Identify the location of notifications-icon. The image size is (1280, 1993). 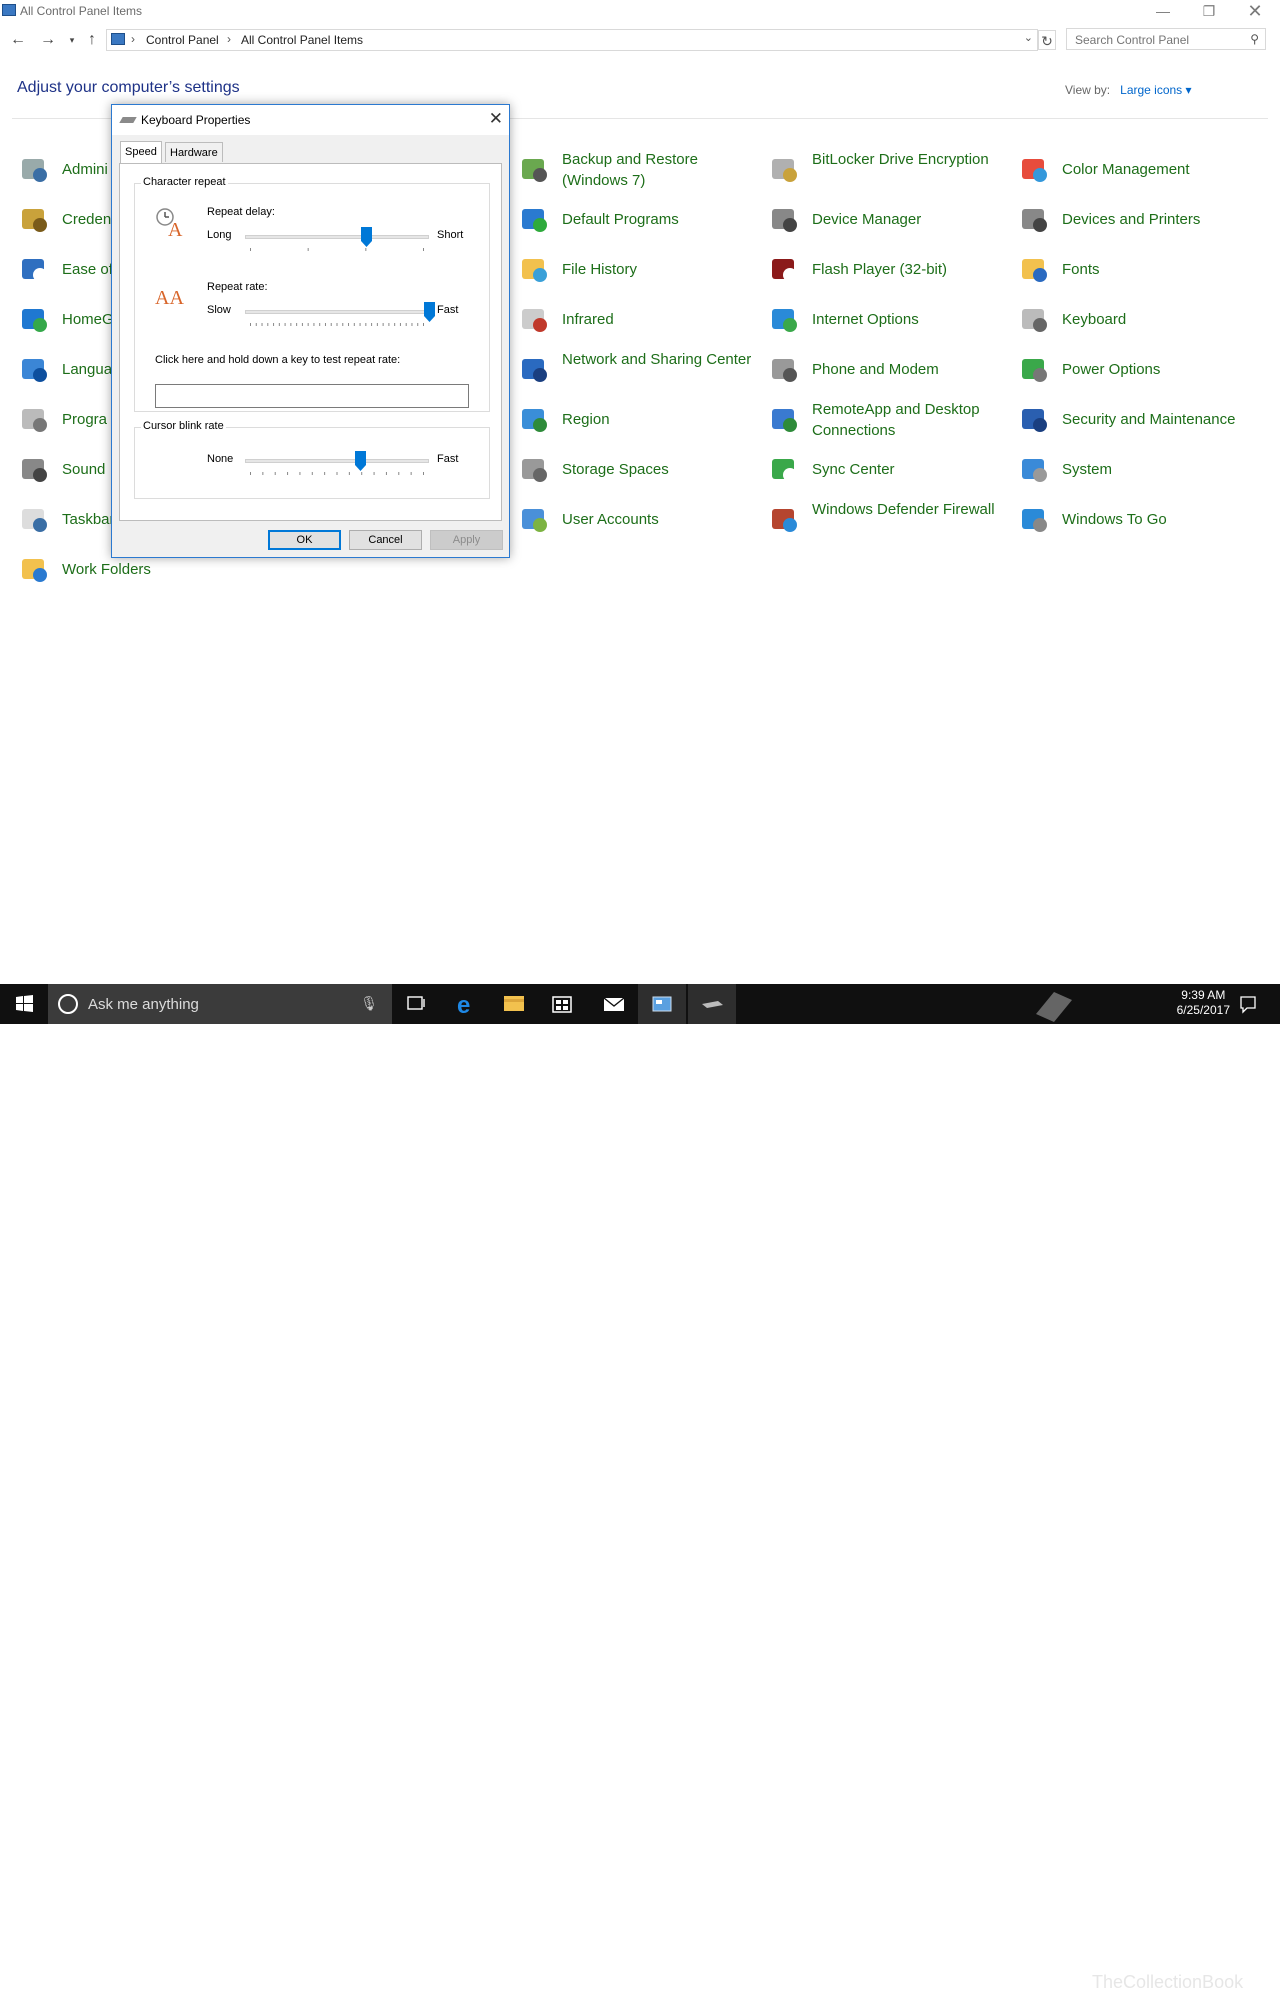
(1248, 1004).